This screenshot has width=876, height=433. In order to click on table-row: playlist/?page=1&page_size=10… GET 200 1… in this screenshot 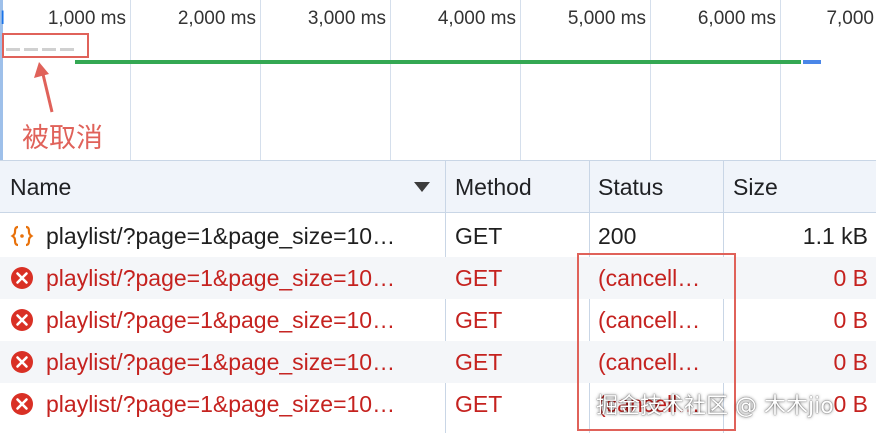, I will do `click(438, 236)`.